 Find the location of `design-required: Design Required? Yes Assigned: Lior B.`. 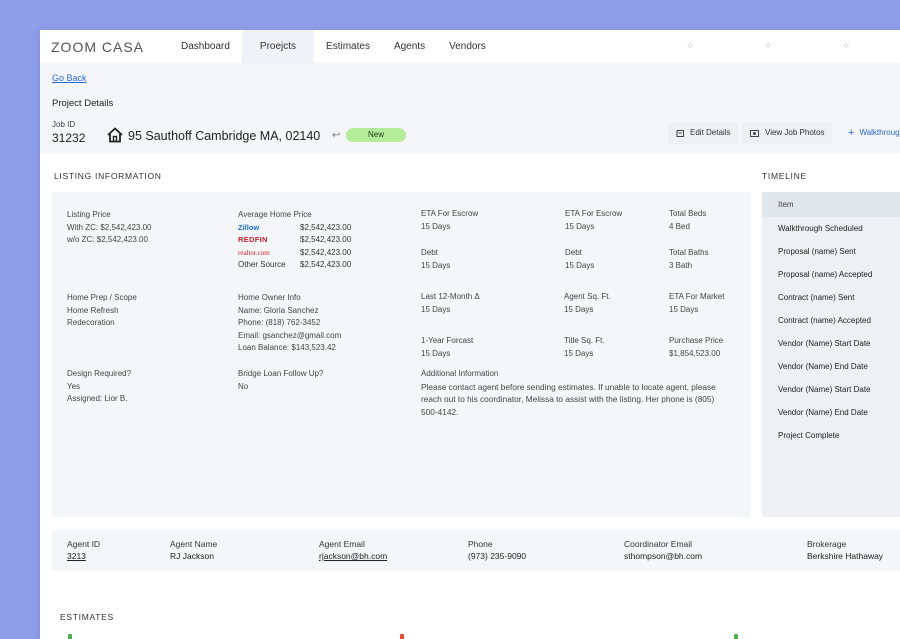

design-required: Design Required? Yes Assigned: Lior B. is located at coordinates (99, 386).